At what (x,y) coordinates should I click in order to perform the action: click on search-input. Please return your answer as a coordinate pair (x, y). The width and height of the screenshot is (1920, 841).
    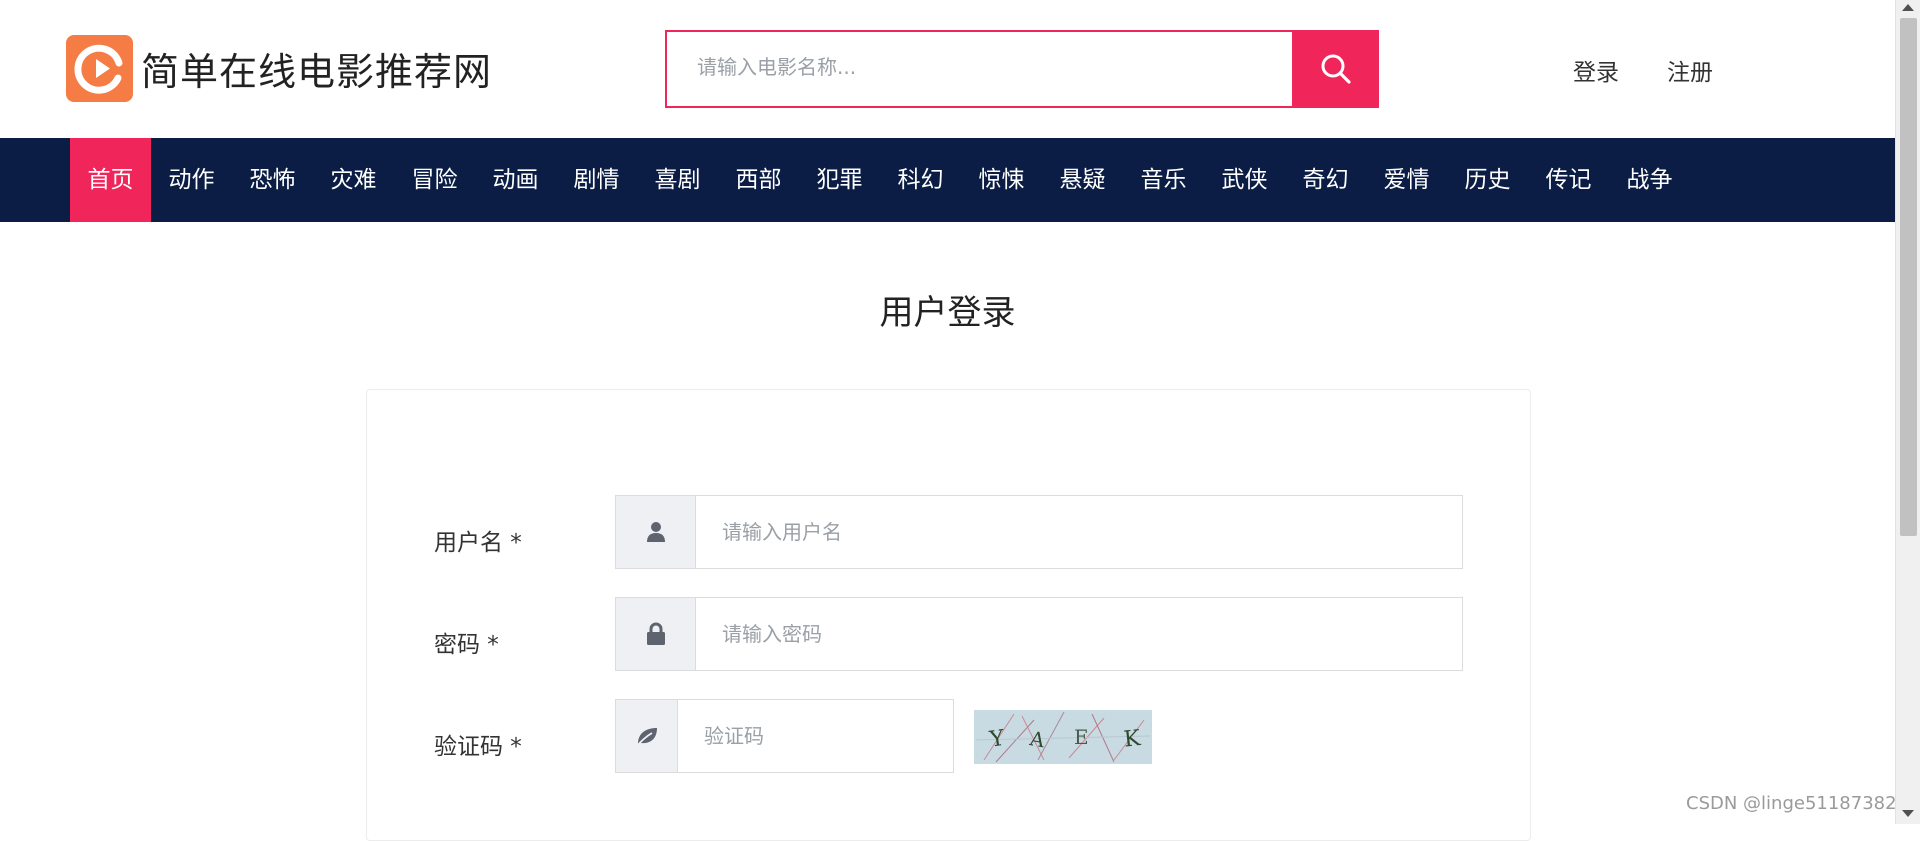
    Looking at the image, I should click on (972, 67).